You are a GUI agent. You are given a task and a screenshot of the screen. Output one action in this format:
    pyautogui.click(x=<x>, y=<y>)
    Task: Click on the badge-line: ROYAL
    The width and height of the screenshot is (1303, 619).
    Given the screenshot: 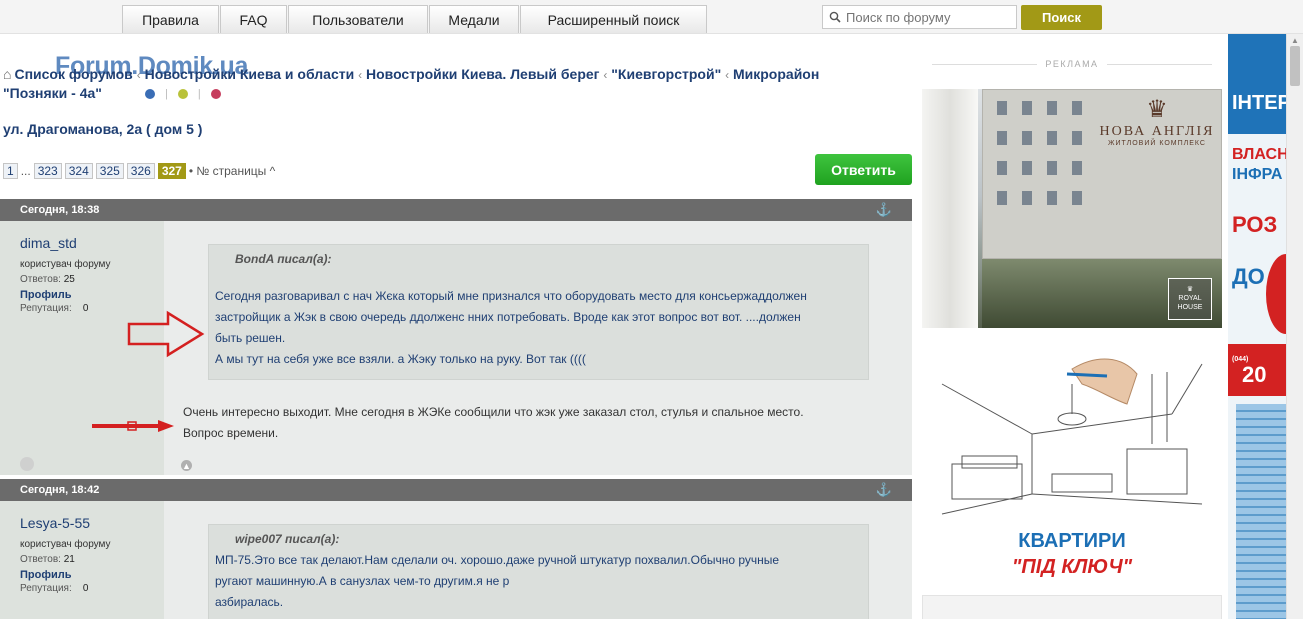 What is the action you would take?
    pyautogui.click(x=1190, y=298)
    